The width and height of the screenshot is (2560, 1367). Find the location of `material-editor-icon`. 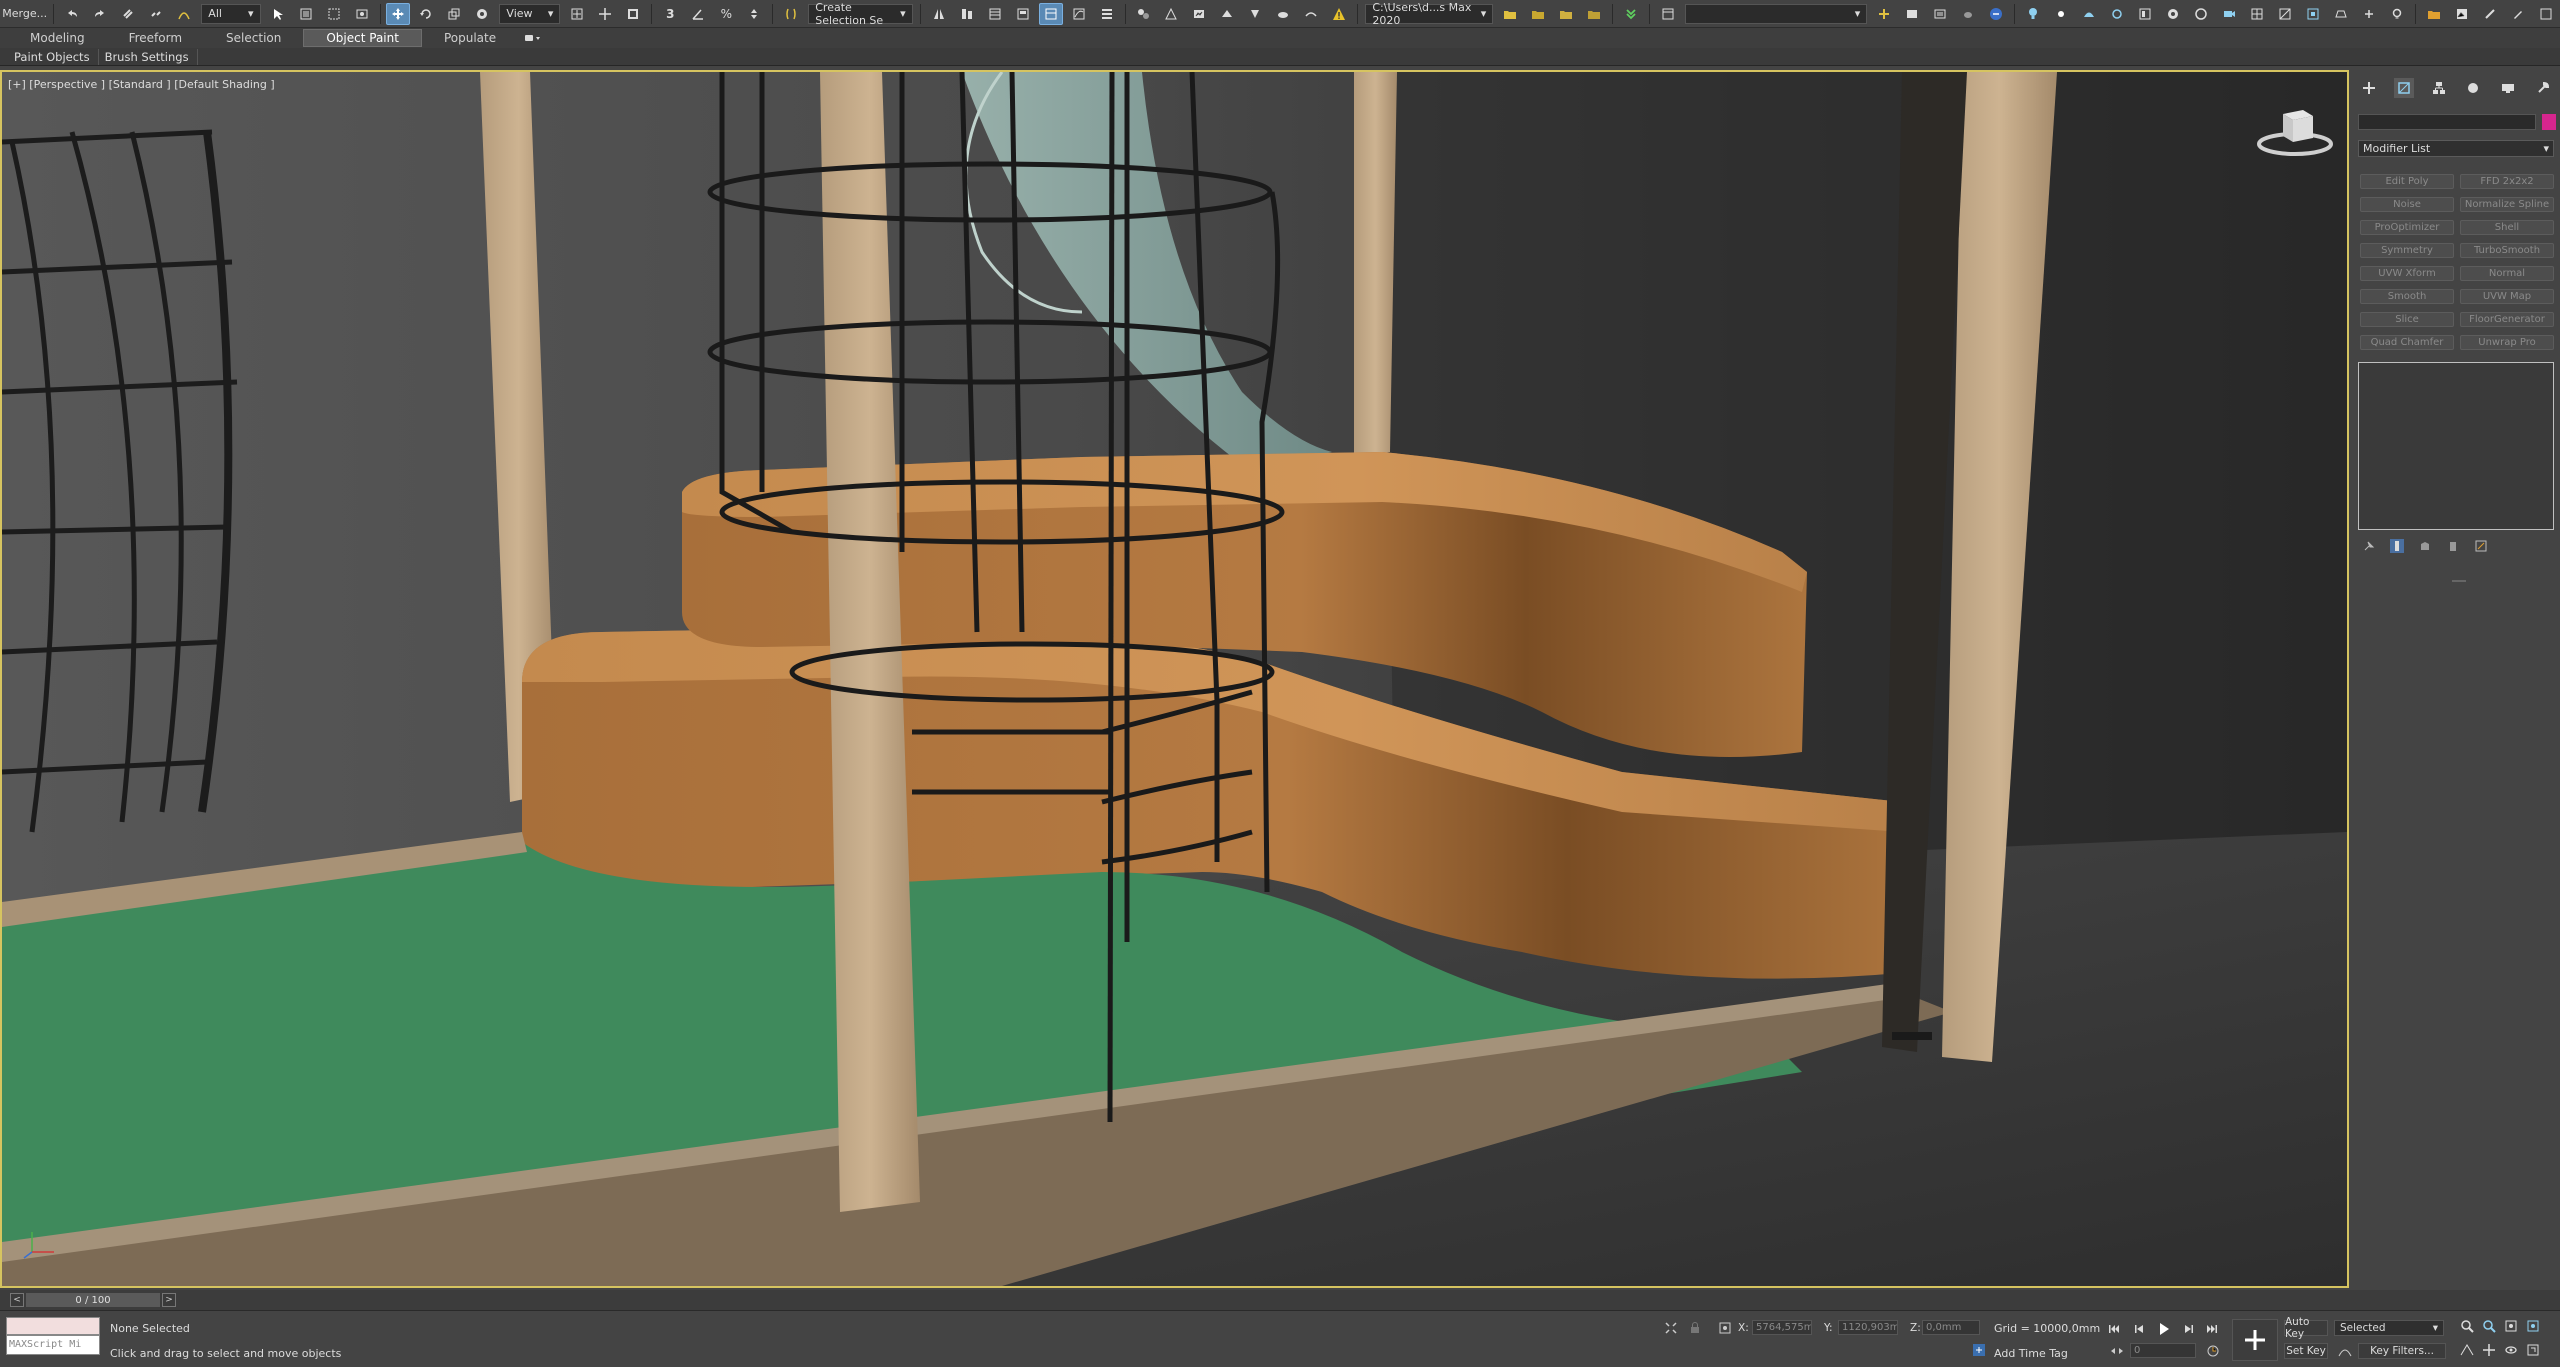

material-editor-icon is located at coordinates (1143, 14).